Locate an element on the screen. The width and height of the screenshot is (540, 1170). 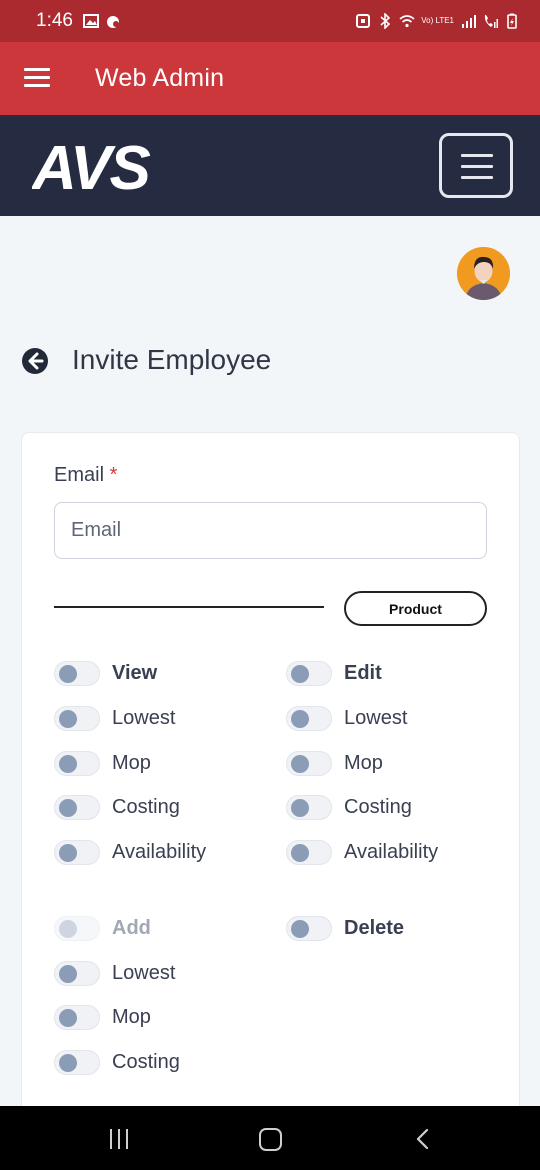
perm-label: Add is located at coordinates (131, 928).